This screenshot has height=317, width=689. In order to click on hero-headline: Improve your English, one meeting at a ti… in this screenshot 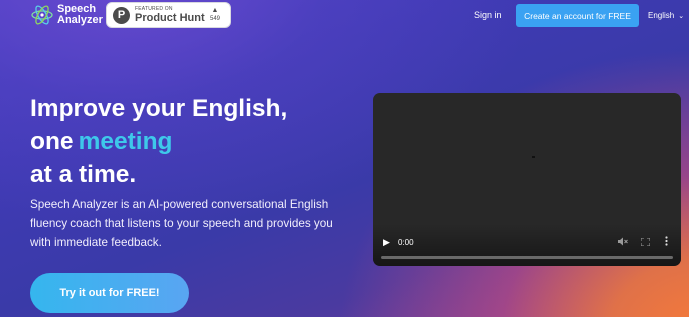, I will do `click(158, 141)`.